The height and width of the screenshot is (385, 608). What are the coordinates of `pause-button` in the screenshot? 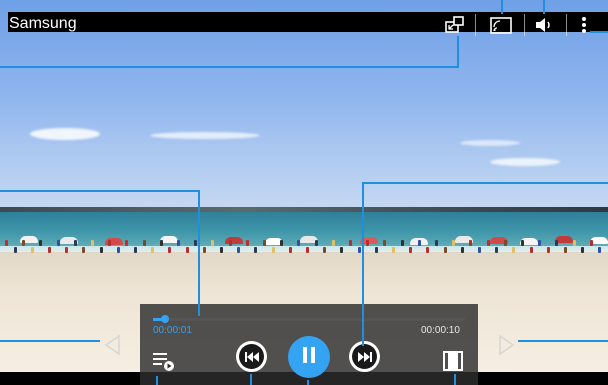 It's located at (309, 357).